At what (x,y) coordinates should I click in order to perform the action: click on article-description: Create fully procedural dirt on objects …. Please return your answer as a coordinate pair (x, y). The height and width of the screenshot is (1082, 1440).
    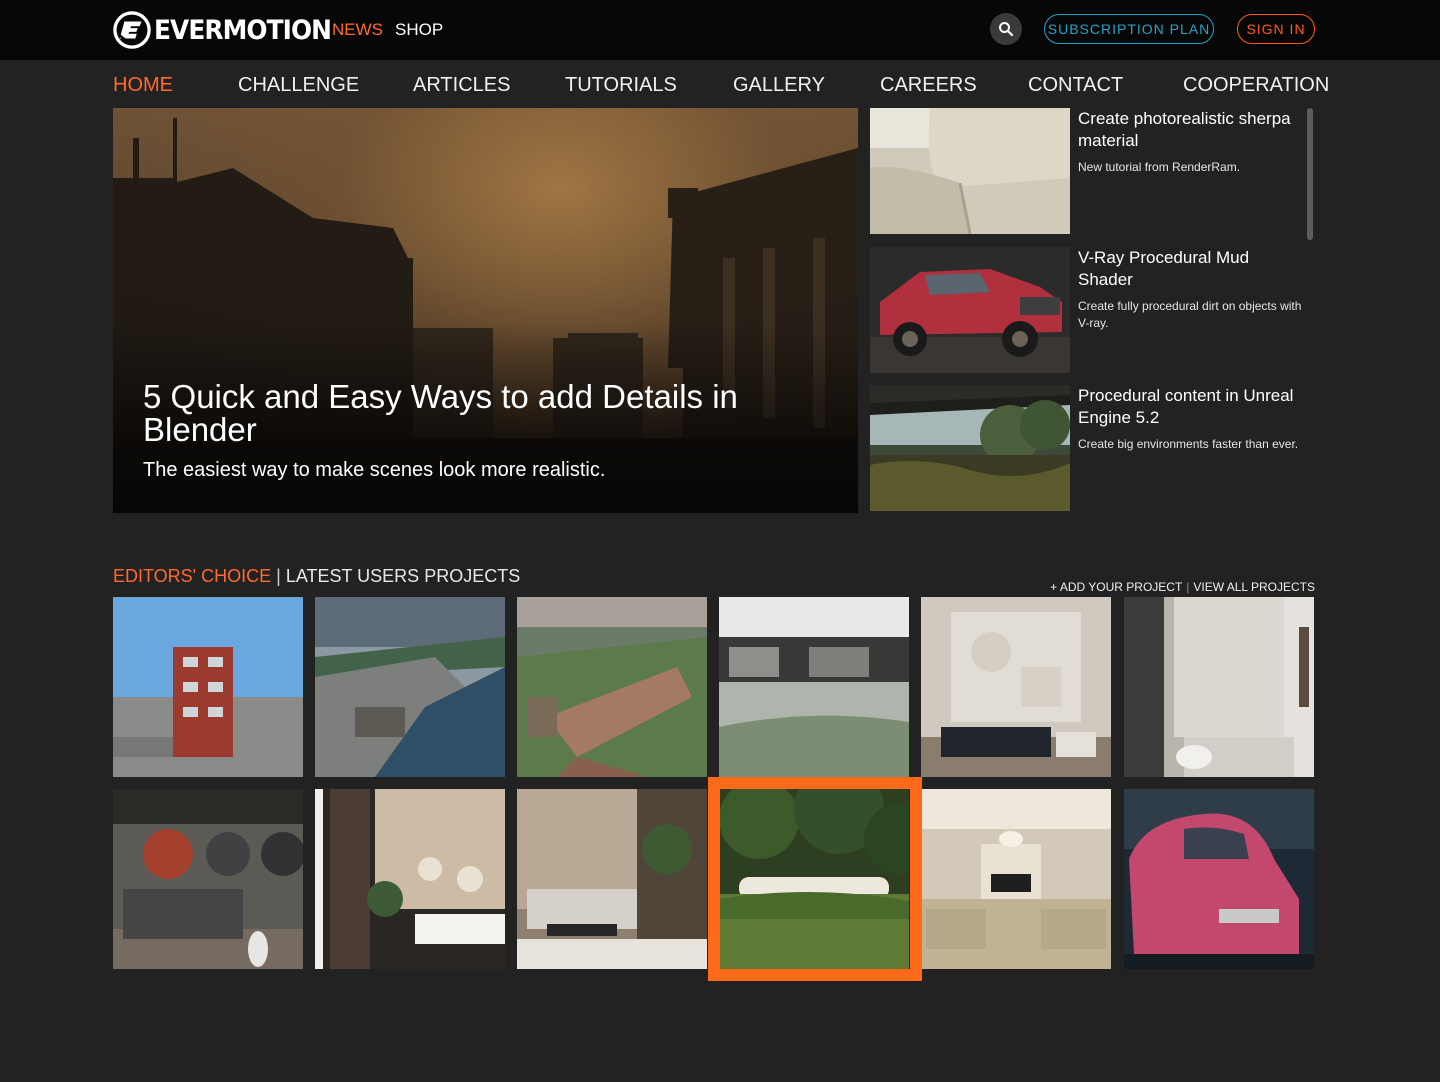
    Looking at the image, I should click on (1190, 314).